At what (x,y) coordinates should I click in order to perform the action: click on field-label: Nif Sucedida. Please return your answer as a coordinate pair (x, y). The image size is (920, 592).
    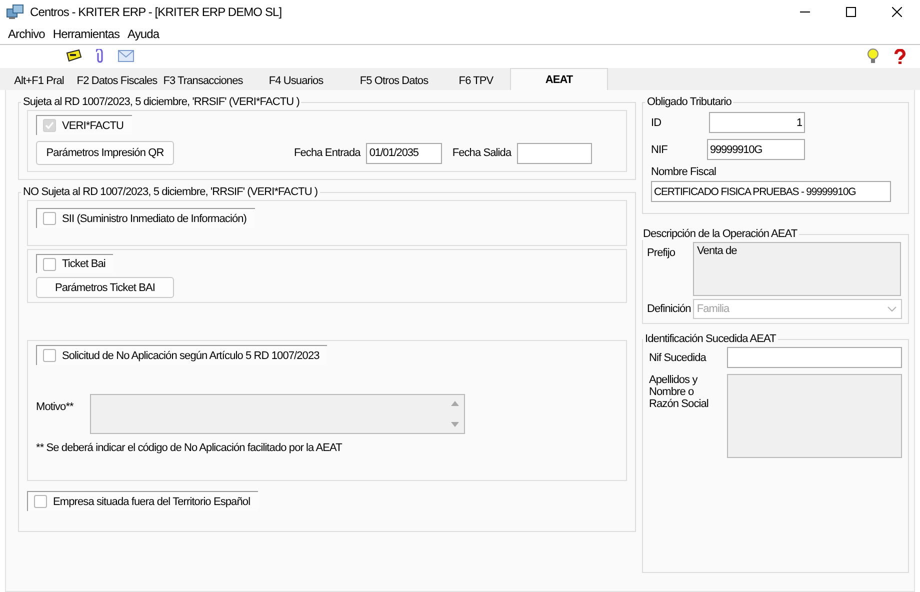
    Looking at the image, I should click on (678, 358).